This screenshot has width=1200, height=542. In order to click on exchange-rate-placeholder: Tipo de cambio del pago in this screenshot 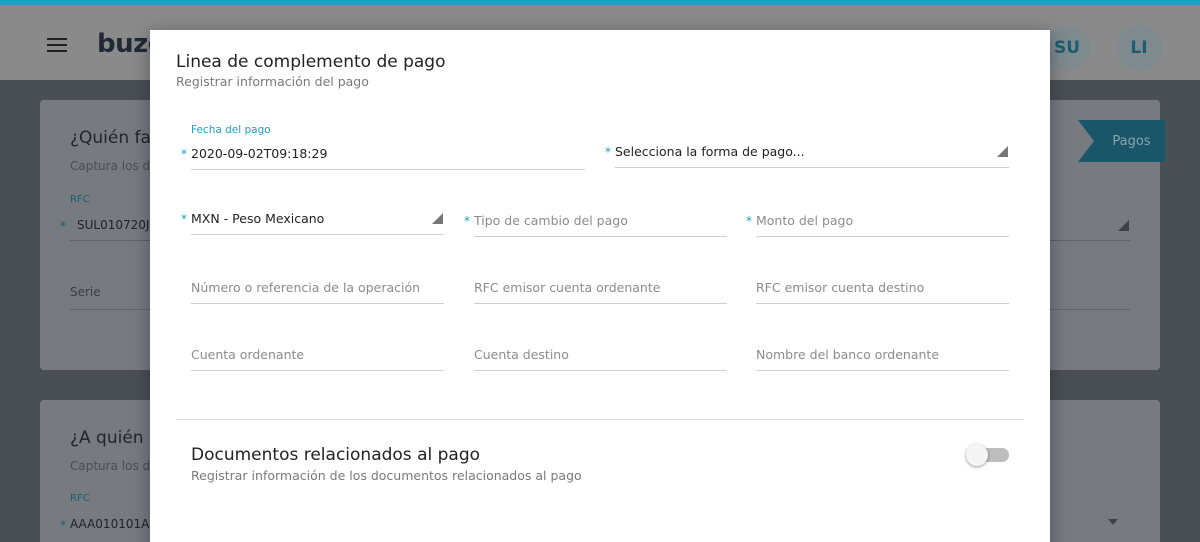, I will do `click(551, 220)`.